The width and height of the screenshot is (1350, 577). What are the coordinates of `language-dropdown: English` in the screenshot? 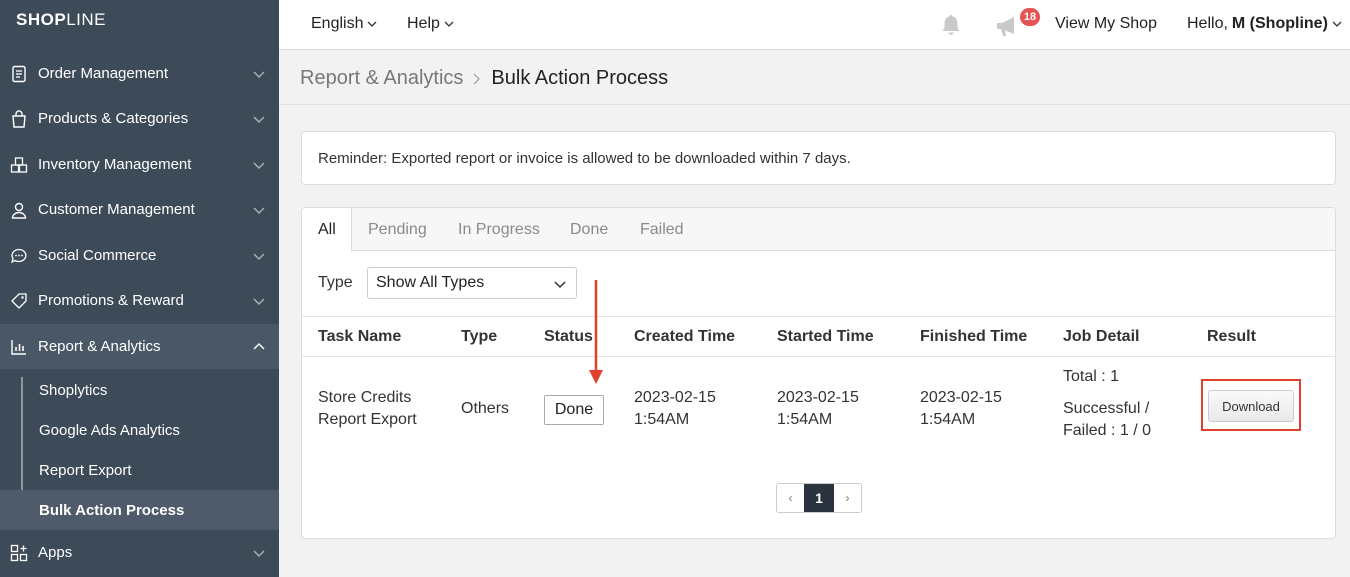 It's located at (344, 24).